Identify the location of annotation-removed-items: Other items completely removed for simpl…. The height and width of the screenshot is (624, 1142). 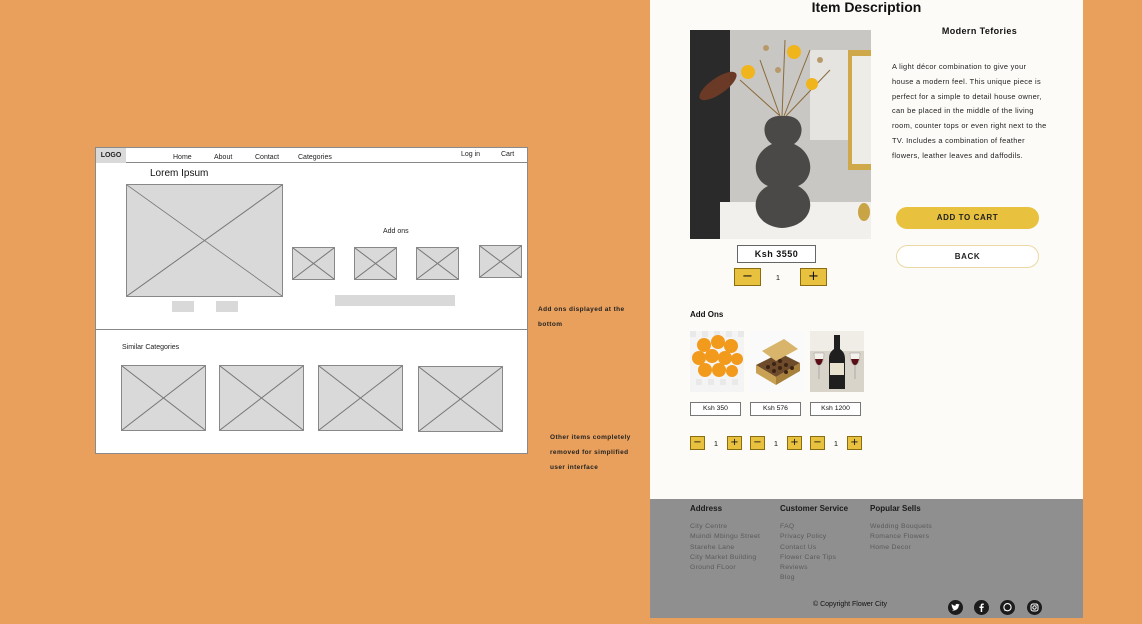
(590, 452).